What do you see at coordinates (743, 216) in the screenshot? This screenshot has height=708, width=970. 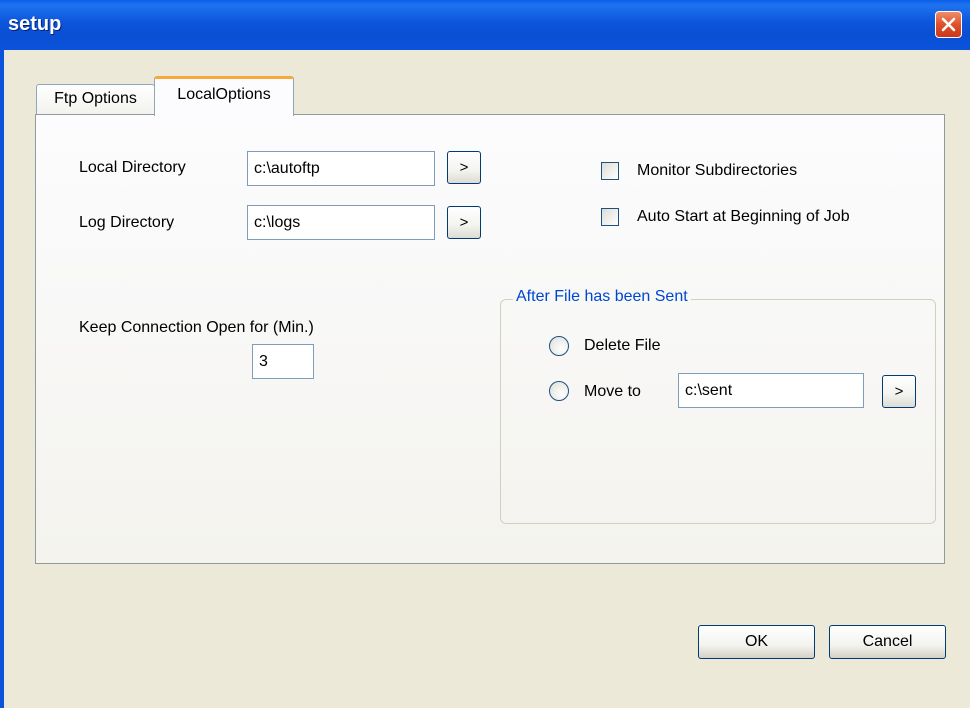 I see `auto-start-label: Auto Start at Beginning of Job` at bounding box center [743, 216].